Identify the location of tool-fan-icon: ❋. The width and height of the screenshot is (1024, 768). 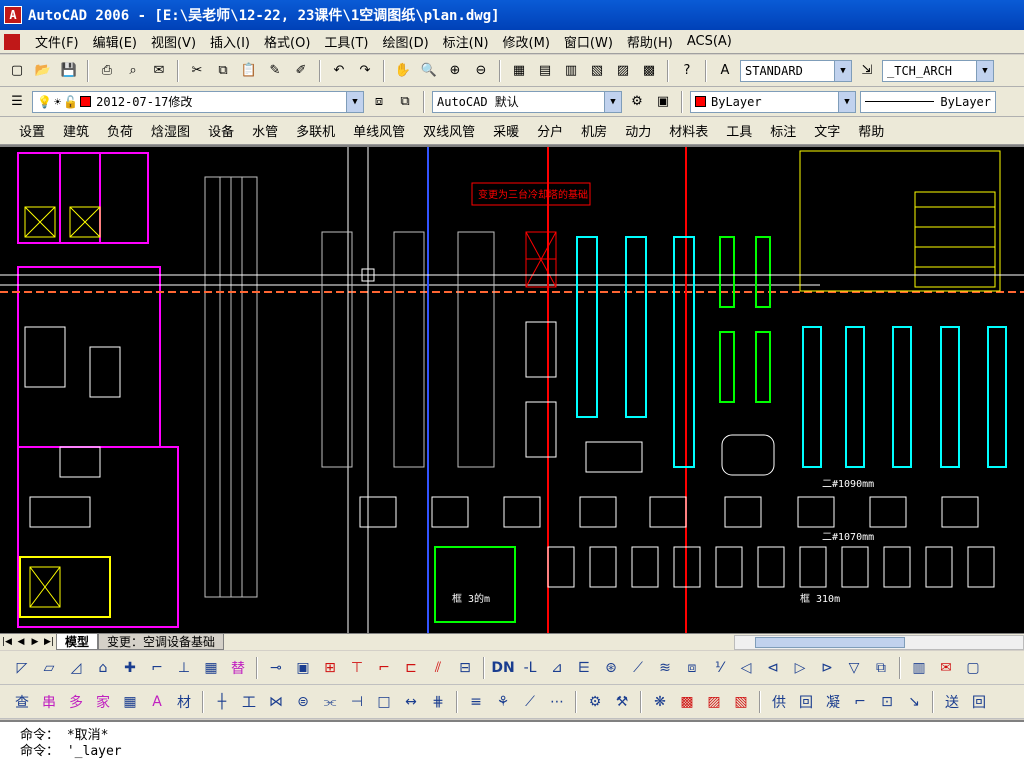
(660, 702).